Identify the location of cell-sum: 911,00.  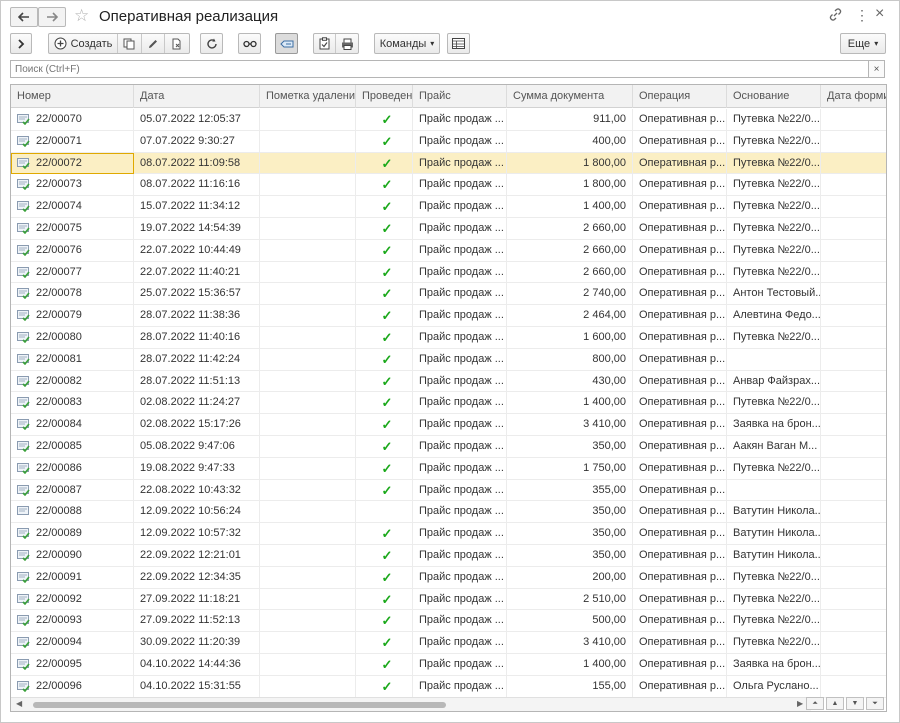
(570, 119).